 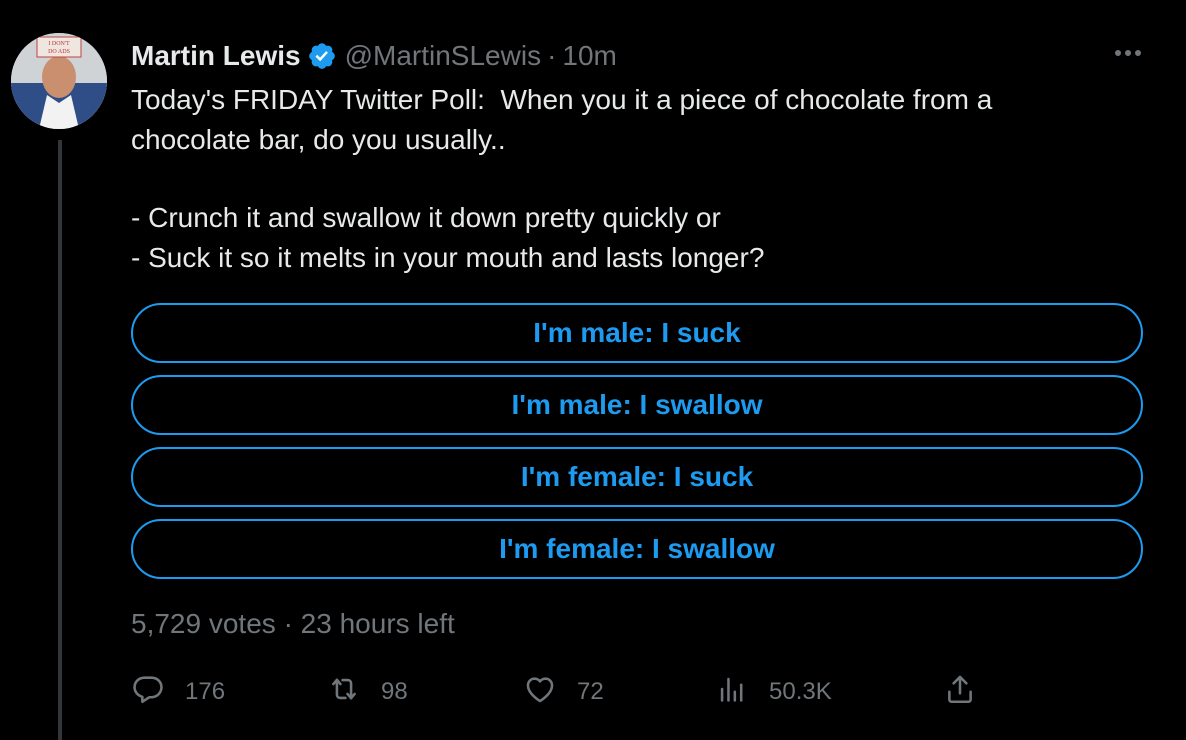 What do you see at coordinates (637, 405) in the screenshot?
I see `poll-option-male-swallow: I'm male: I swallow` at bounding box center [637, 405].